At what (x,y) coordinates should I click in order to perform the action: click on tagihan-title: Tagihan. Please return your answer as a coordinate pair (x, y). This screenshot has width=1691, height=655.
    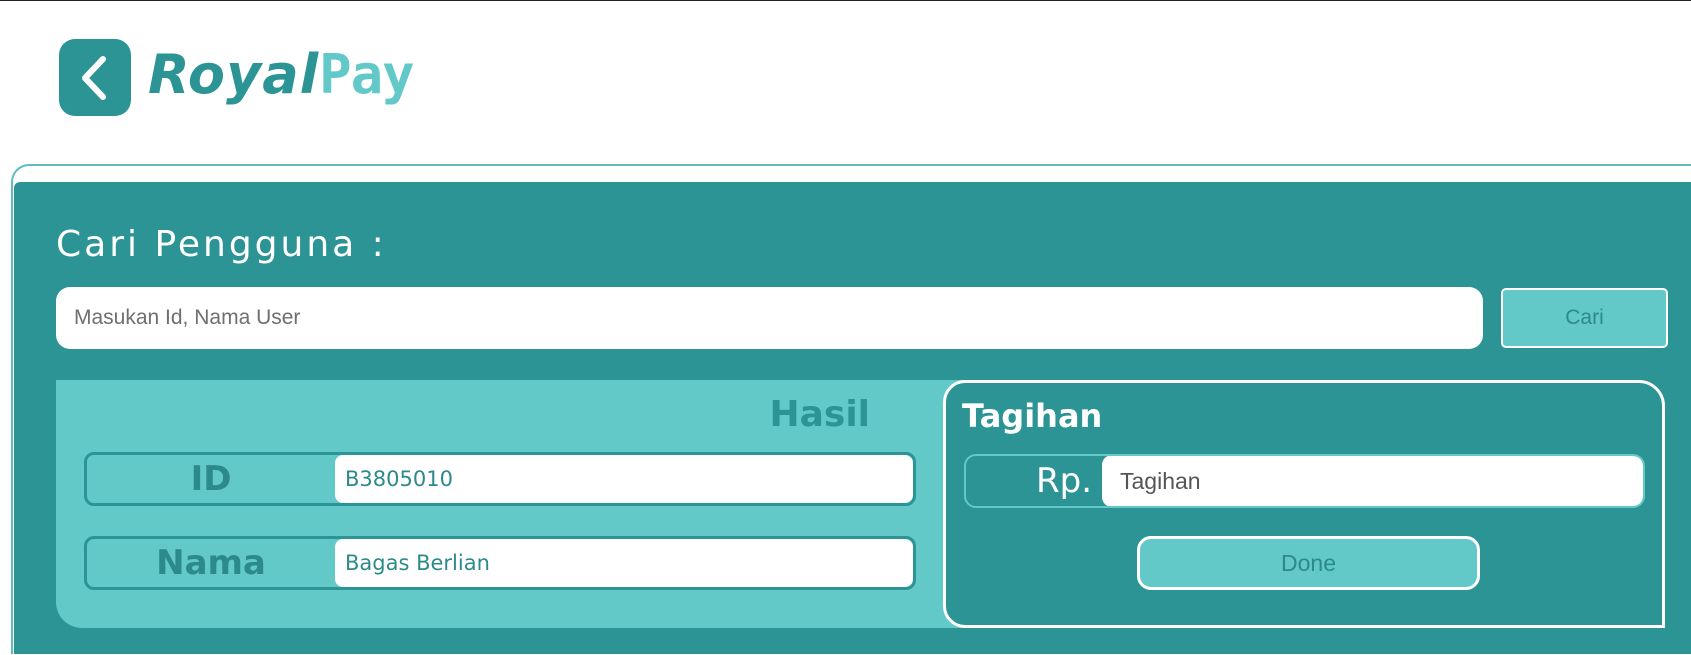
    Looking at the image, I should click on (1032, 416).